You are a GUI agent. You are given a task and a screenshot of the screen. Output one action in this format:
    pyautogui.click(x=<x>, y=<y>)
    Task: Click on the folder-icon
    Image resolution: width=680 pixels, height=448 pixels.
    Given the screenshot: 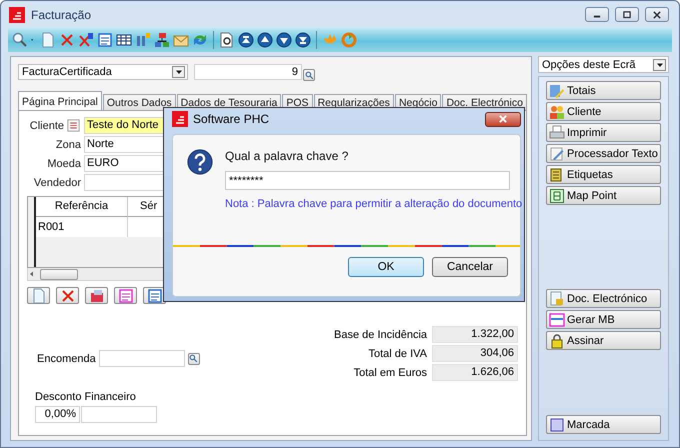 What is the action you would take?
    pyautogui.click(x=96, y=296)
    